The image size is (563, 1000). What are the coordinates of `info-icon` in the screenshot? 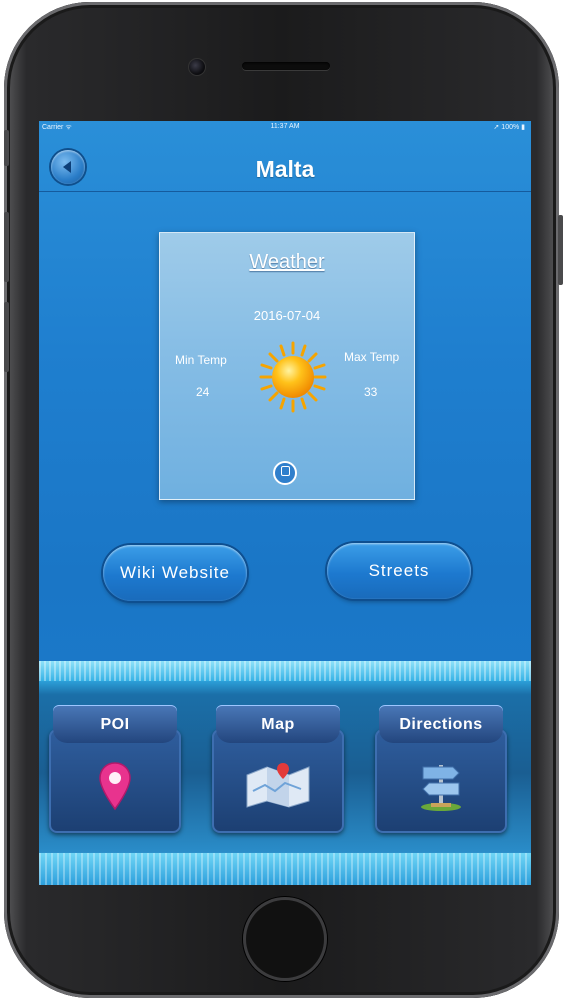 It's located at (285, 471).